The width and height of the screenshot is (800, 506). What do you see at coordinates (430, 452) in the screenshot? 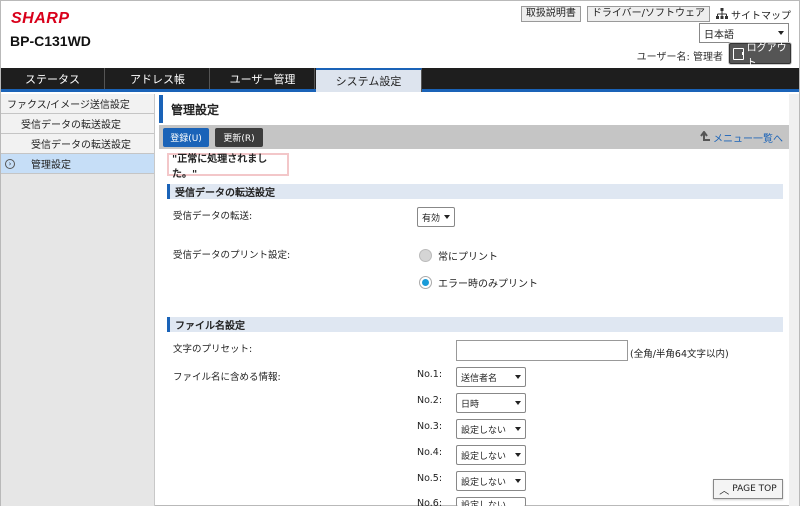
I see `no4-label: No.4:` at bounding box center [430, 452].